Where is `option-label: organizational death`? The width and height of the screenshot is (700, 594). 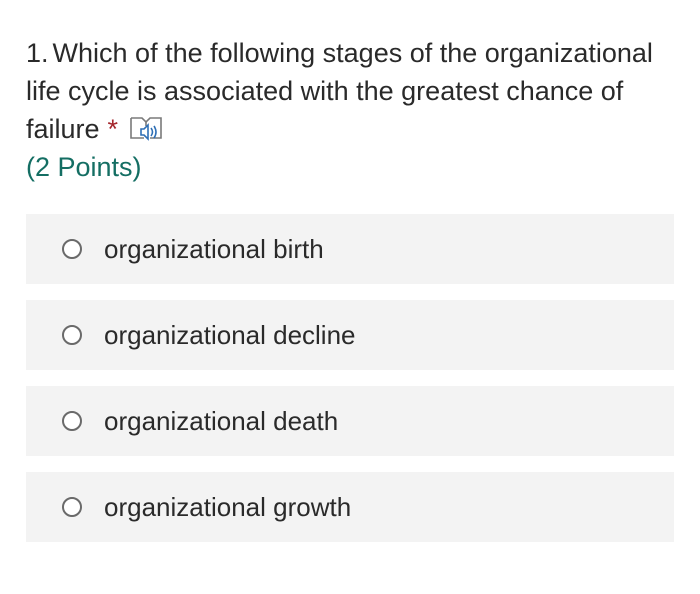 option-label: organizational death is located at coordinates (221, 420).